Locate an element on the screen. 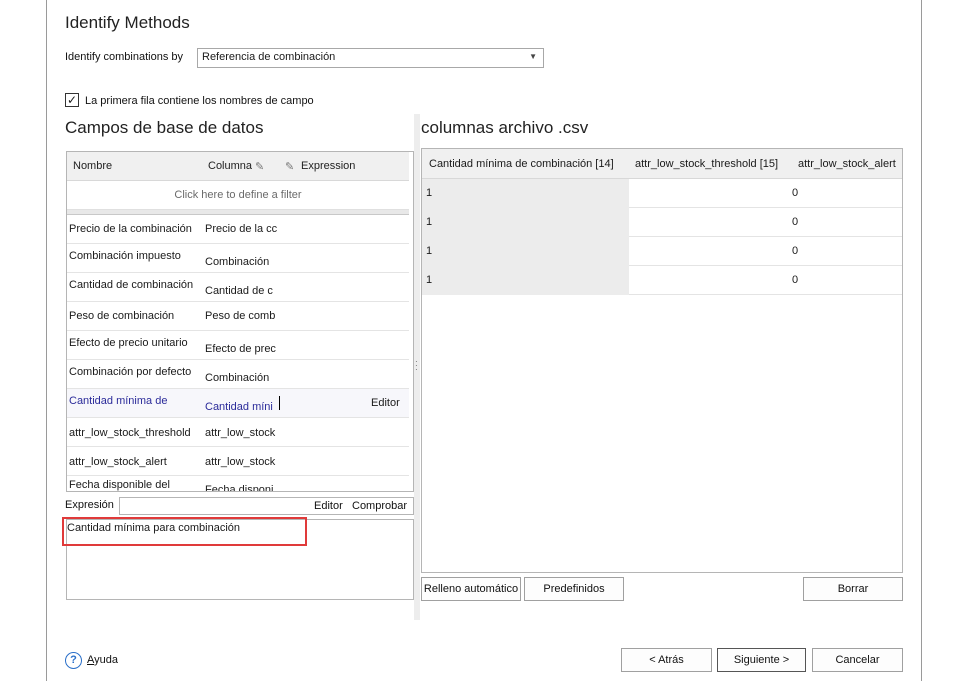 This screenshot has width=973, height=681. field-column: Fecha disponi is located at coordinates (241, 487).